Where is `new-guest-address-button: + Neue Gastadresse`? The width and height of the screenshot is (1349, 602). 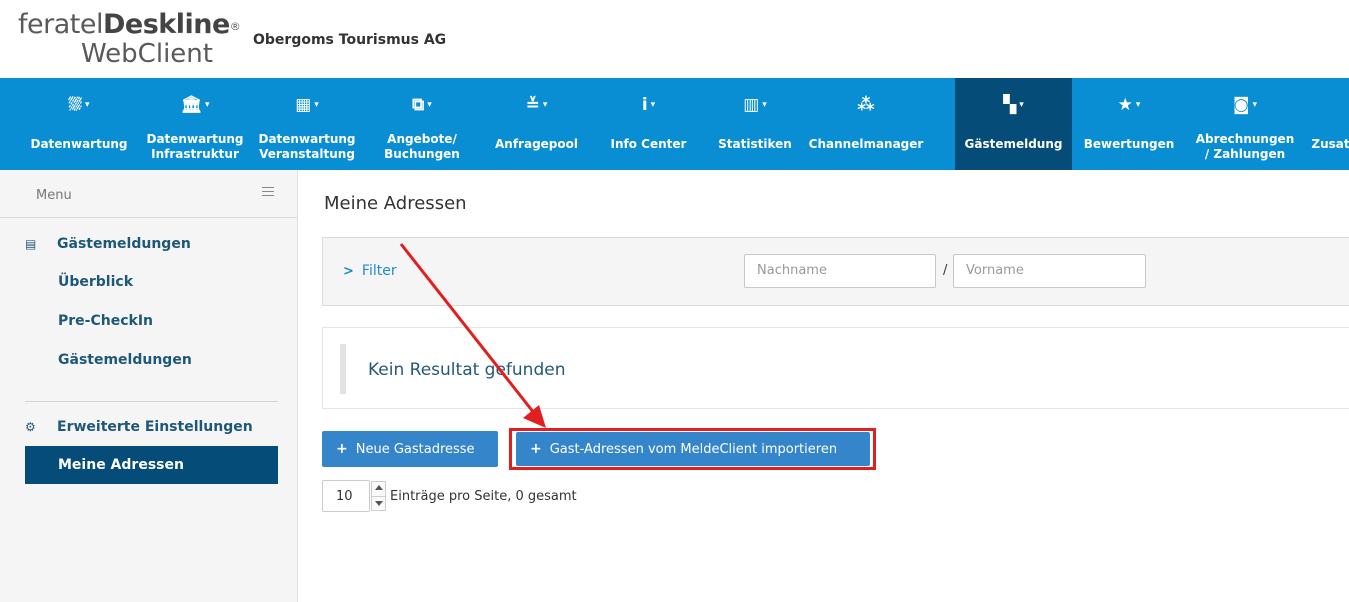
new-guest-address-button: + Neue Gastadresse is located at coordinates (410, 449).